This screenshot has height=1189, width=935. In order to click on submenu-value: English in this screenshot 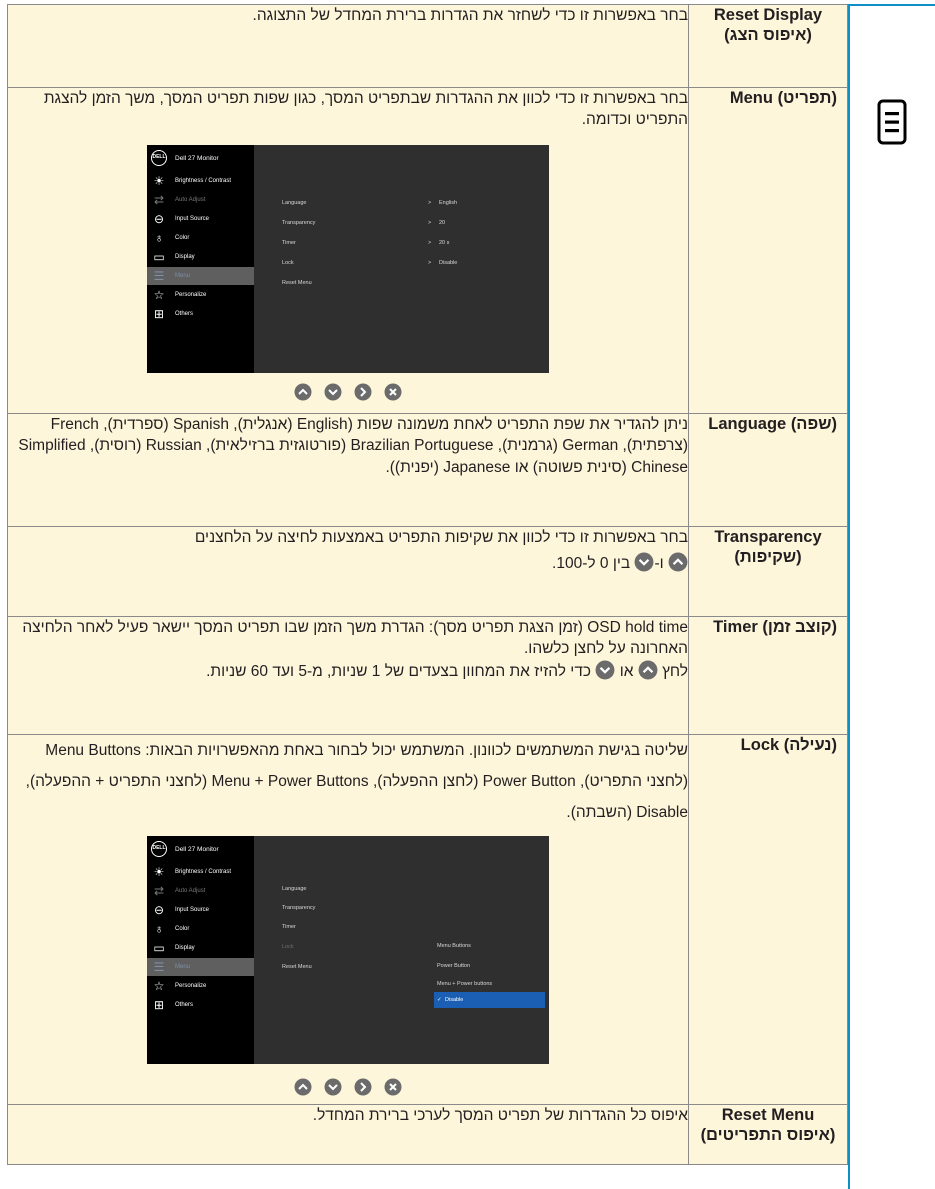, I will do `click(448, 202)`.